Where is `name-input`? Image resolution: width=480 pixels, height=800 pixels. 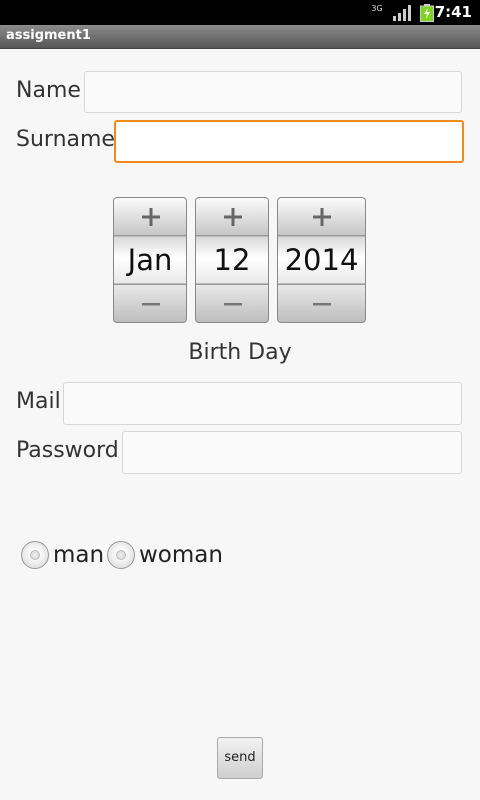 name-input is located at coordinates (273, 92).